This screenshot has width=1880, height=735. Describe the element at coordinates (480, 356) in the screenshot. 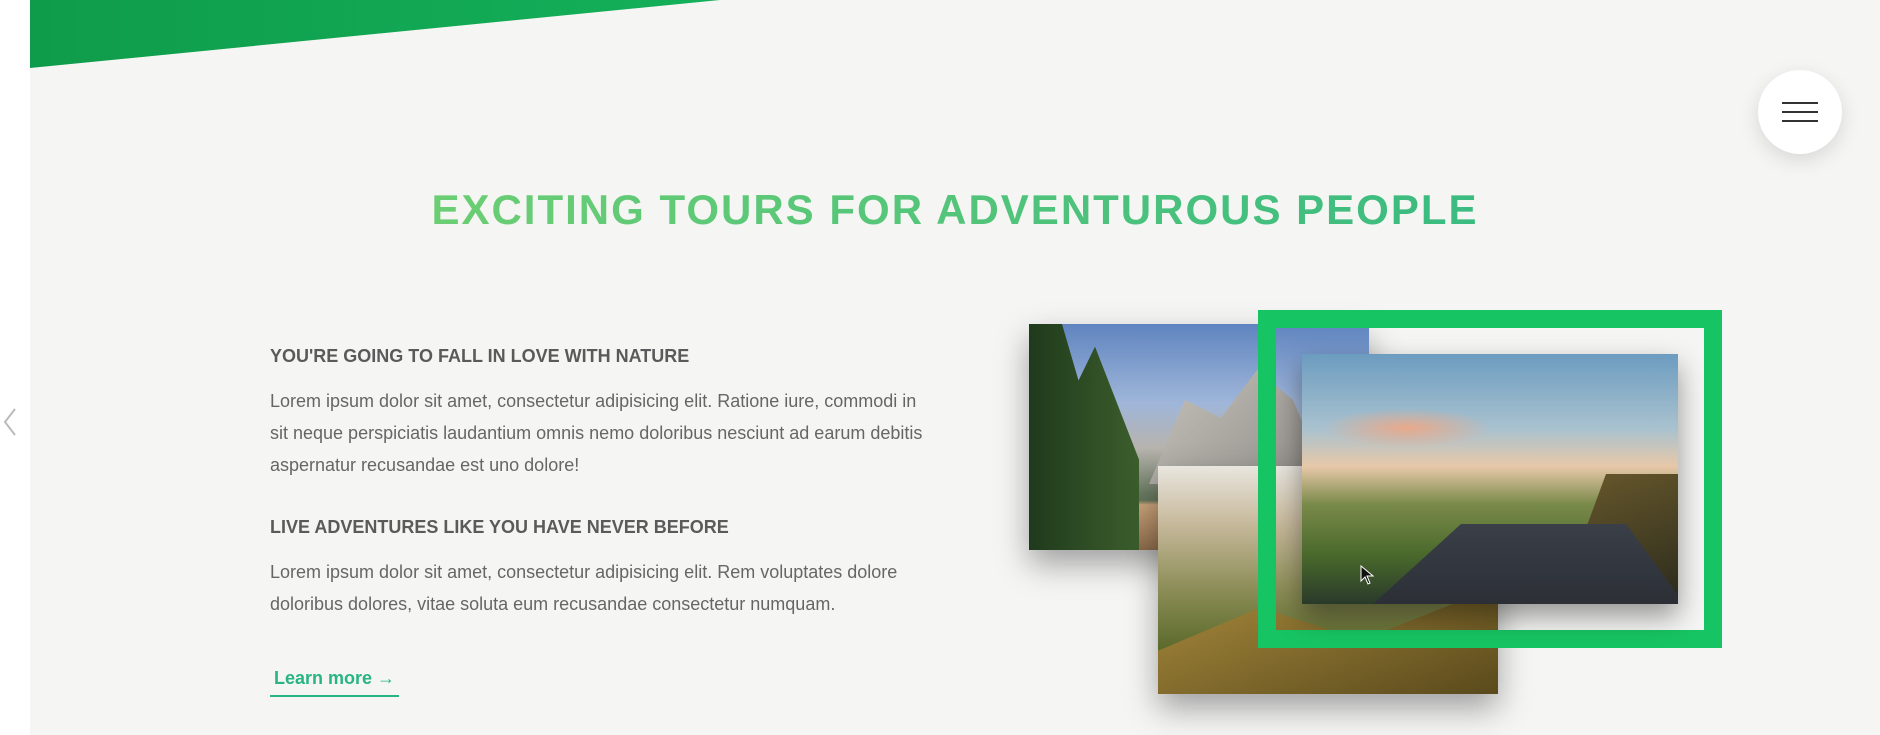

I see `block-heading: YOU'RE GOING TO FALL IN LOVE WITH NATURE` at that location.